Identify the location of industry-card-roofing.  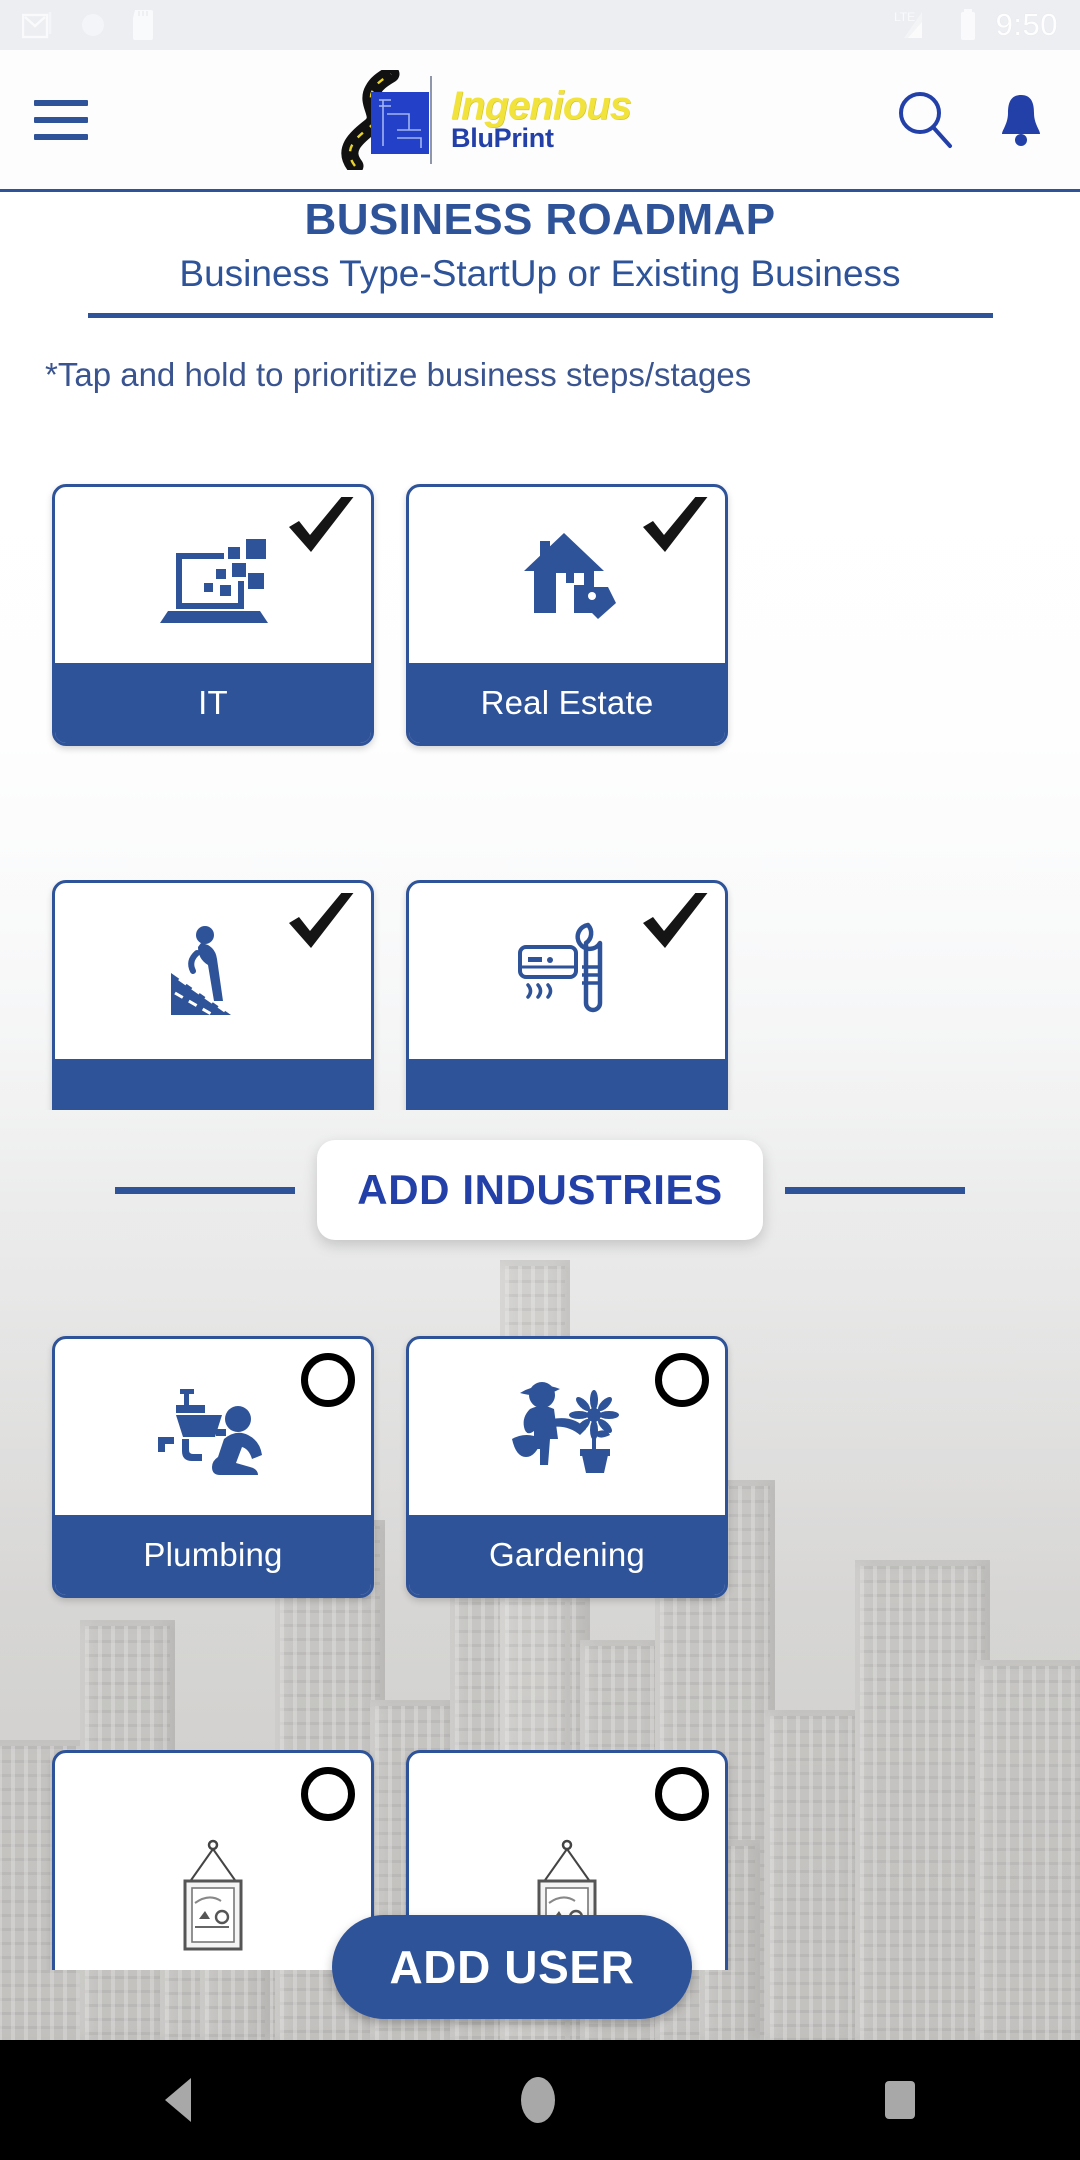
(213, 995).